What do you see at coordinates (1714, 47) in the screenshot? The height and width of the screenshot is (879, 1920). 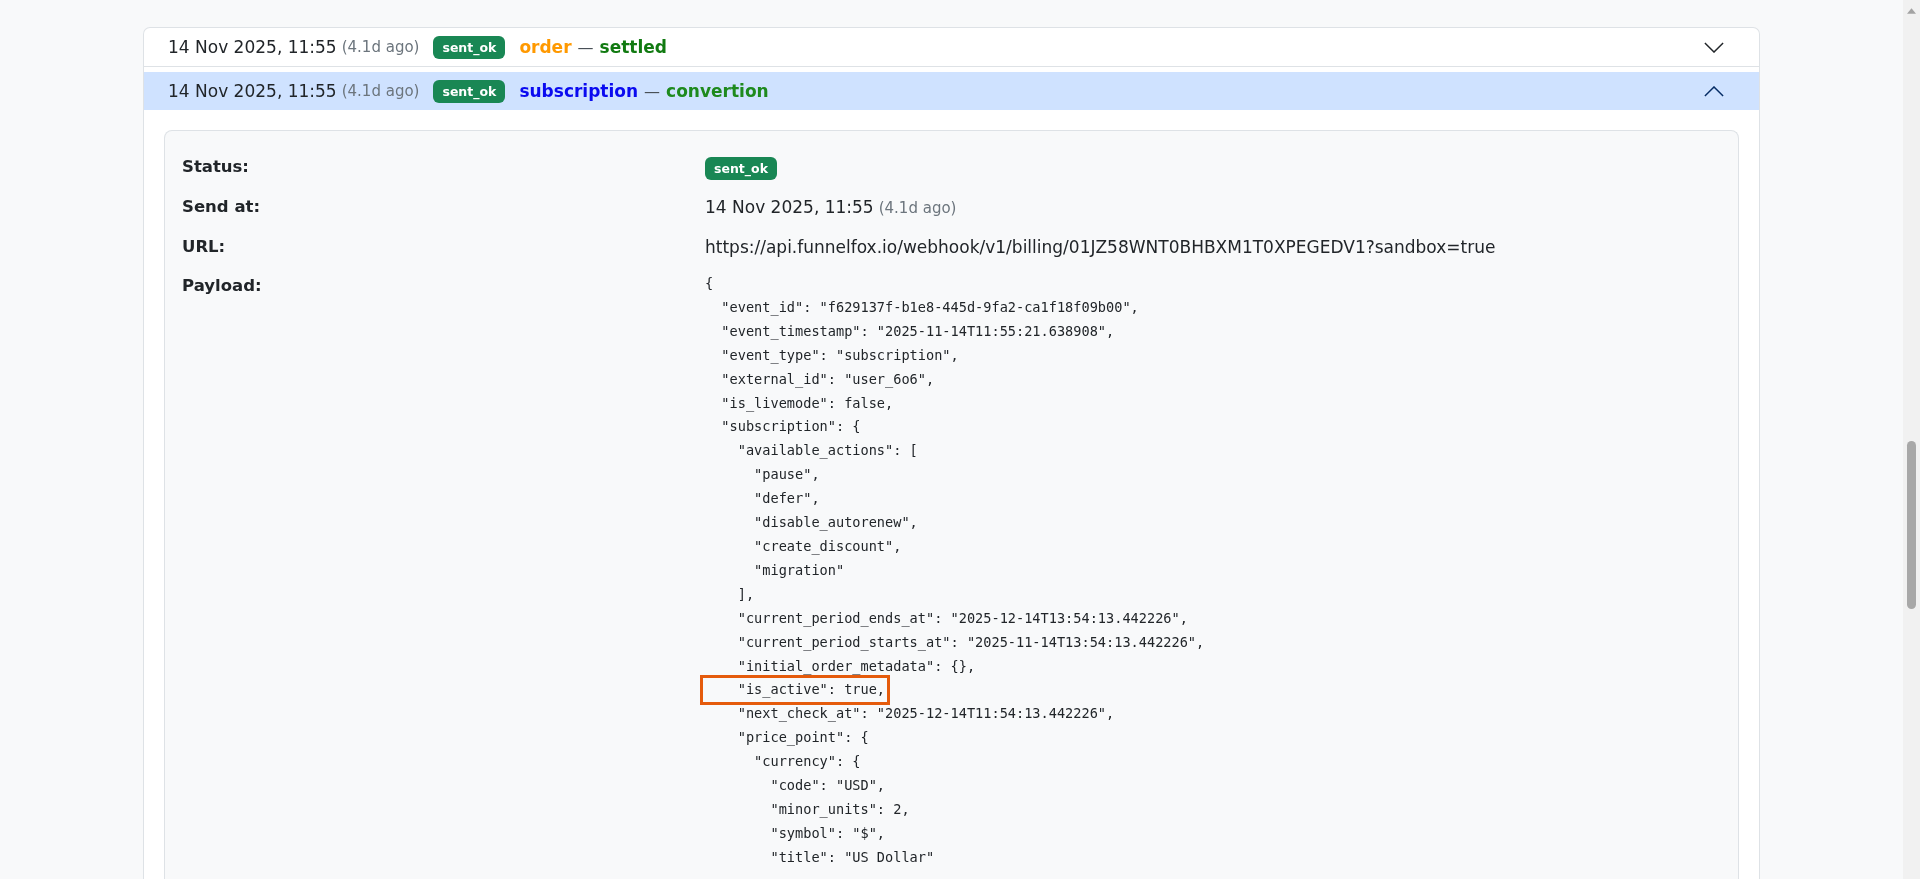 I see `chevron-down-icon` at bounding box center [1714, 47].